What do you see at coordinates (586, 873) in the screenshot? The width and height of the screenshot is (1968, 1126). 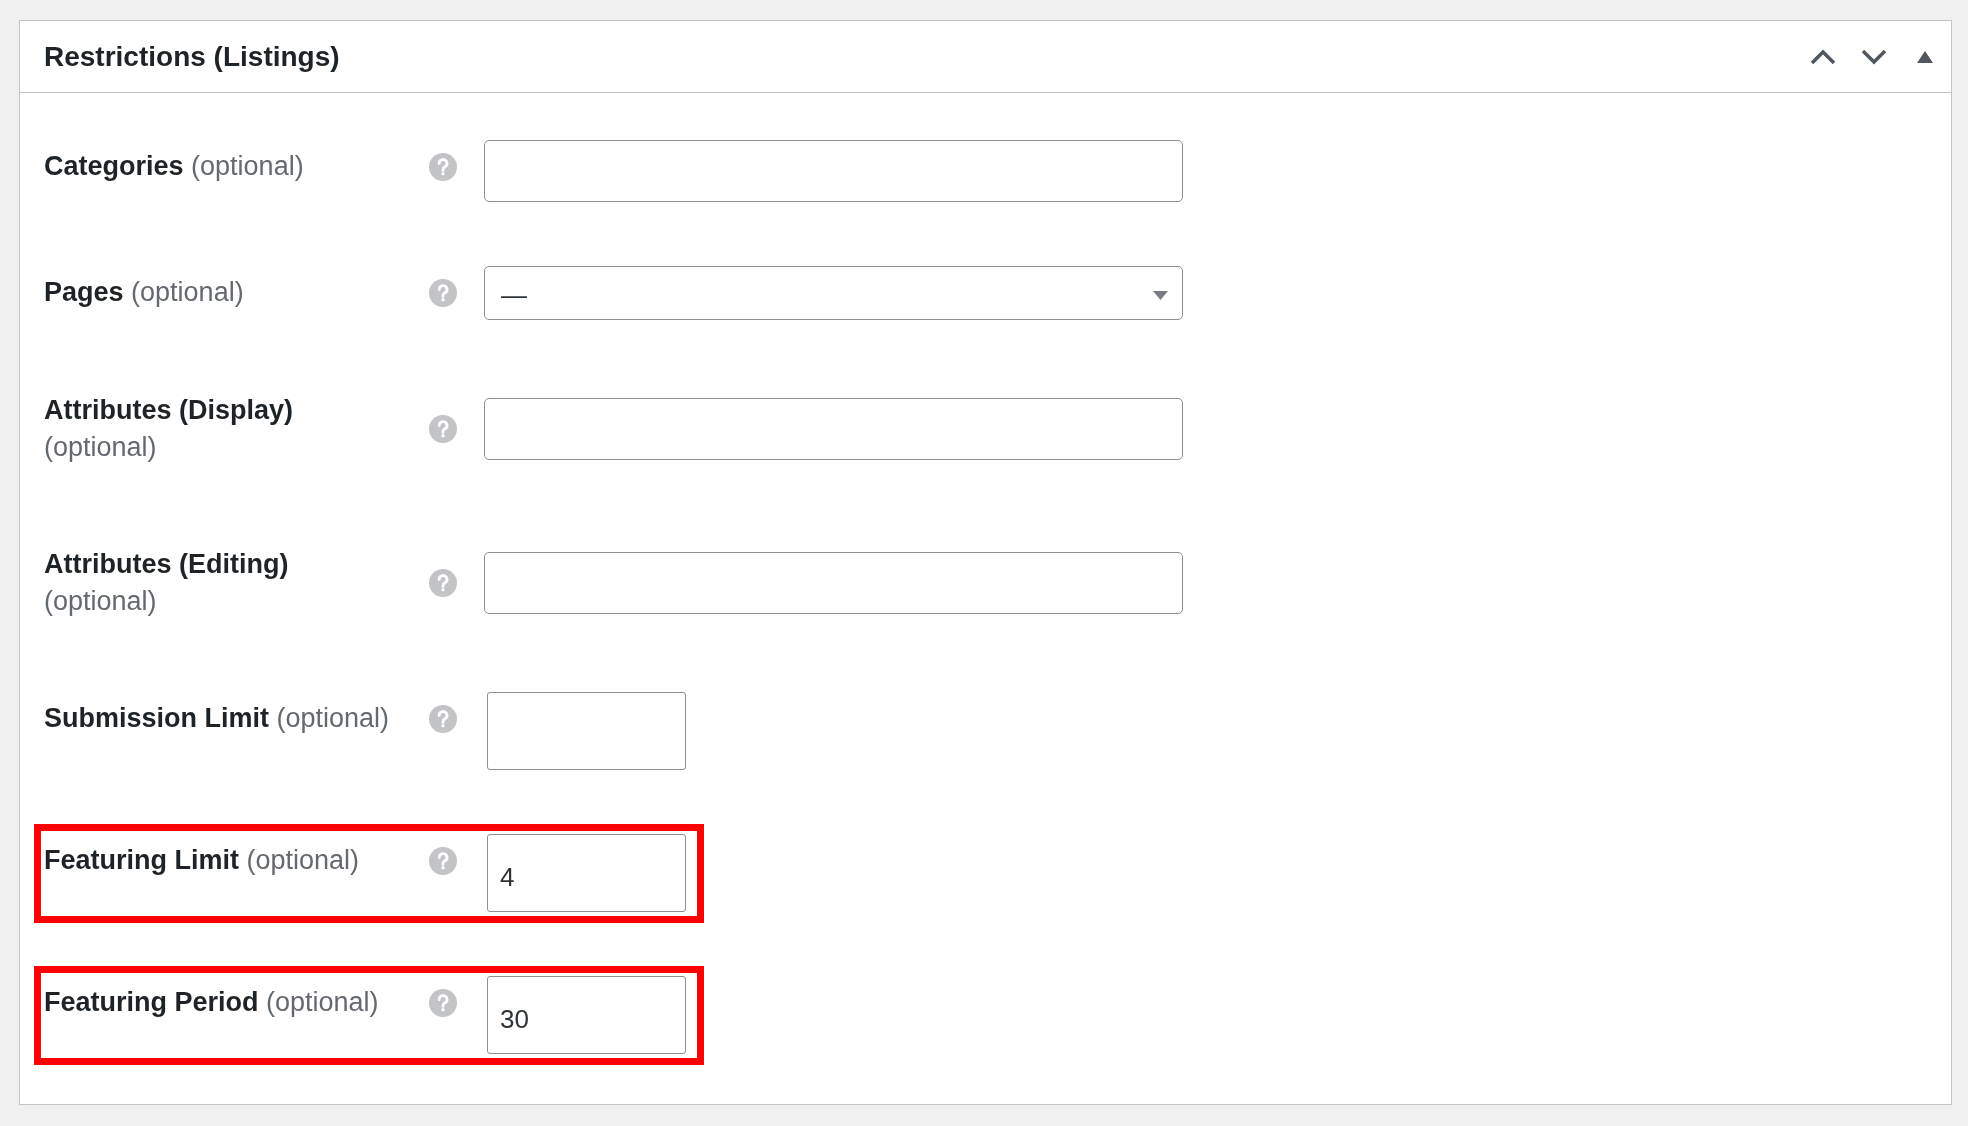 I see `number-field: 4` at bounding box center [586, 873].